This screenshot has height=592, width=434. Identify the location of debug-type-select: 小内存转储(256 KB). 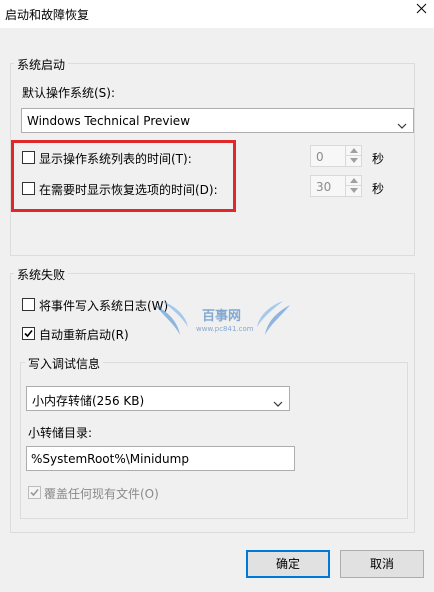
(158, 398).